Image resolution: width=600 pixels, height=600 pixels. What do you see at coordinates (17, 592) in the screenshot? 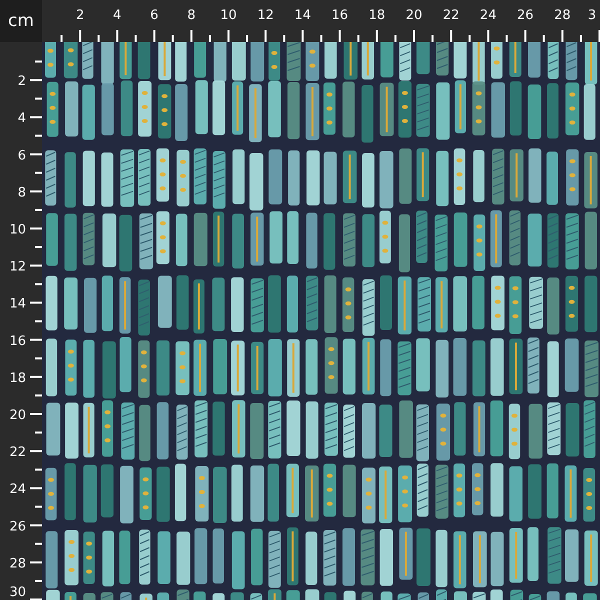
I see `ruler-number: 30` at bounding box center [17, 592].